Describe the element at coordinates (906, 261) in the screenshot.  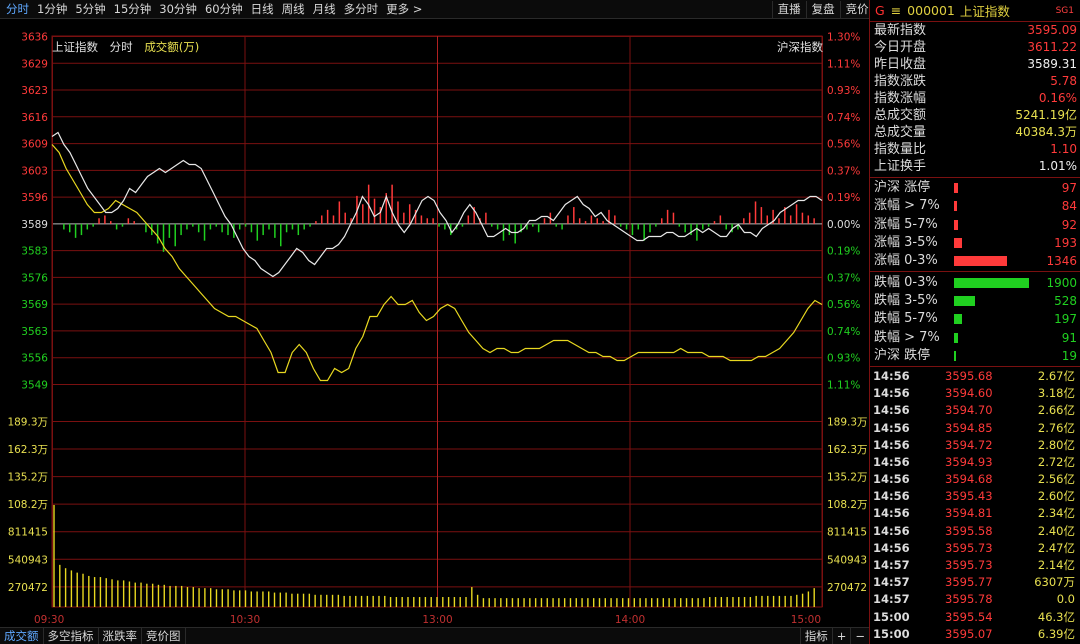
I see `distribution-label: 涨幅 0-3%` at that location.